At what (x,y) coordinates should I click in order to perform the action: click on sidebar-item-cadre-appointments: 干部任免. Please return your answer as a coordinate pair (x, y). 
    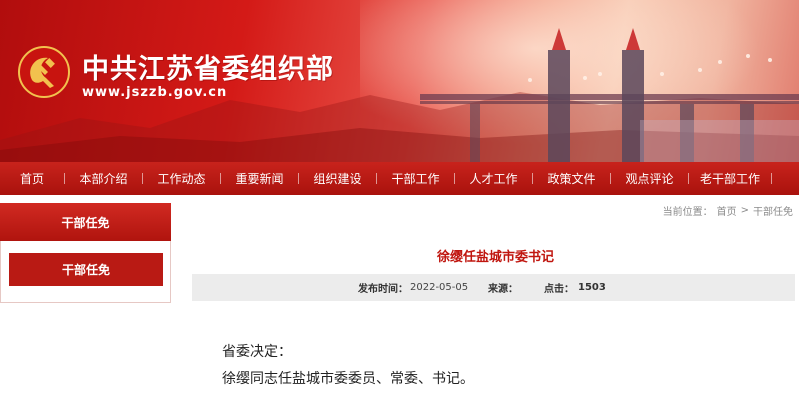
    Looking at the image, I should click on (86, 269).